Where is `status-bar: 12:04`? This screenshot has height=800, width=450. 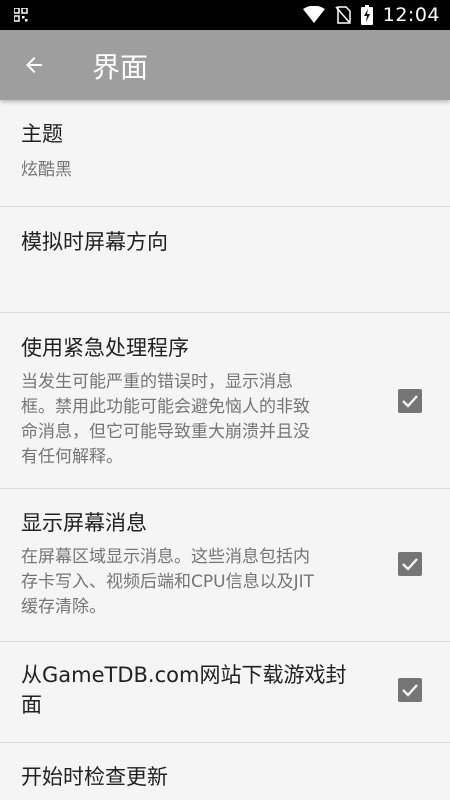
status-bar: 12:04 is located at coordinates (225, 15).